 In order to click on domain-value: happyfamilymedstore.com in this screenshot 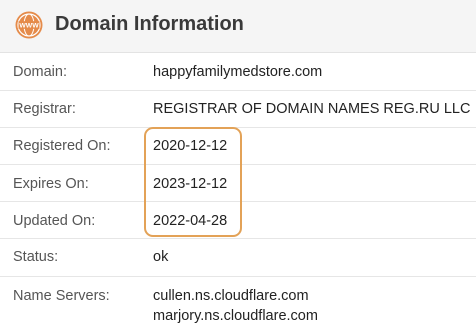, I will do `click(238, 72)`.